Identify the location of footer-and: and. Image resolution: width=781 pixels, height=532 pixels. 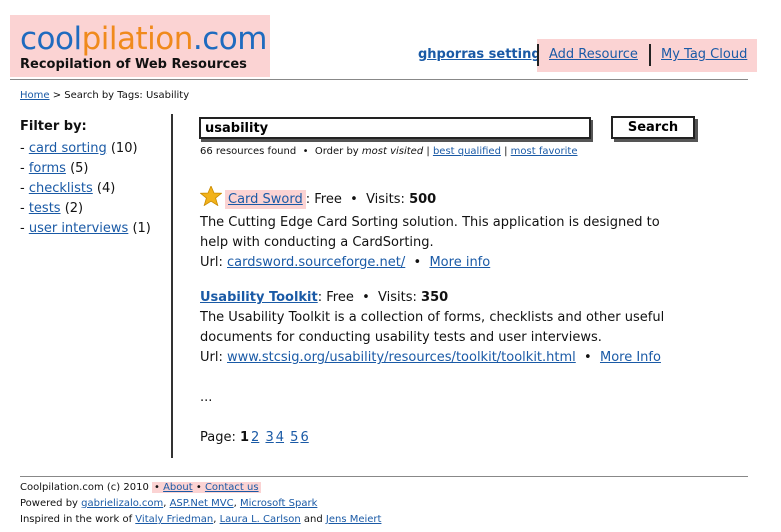
(313, 519).